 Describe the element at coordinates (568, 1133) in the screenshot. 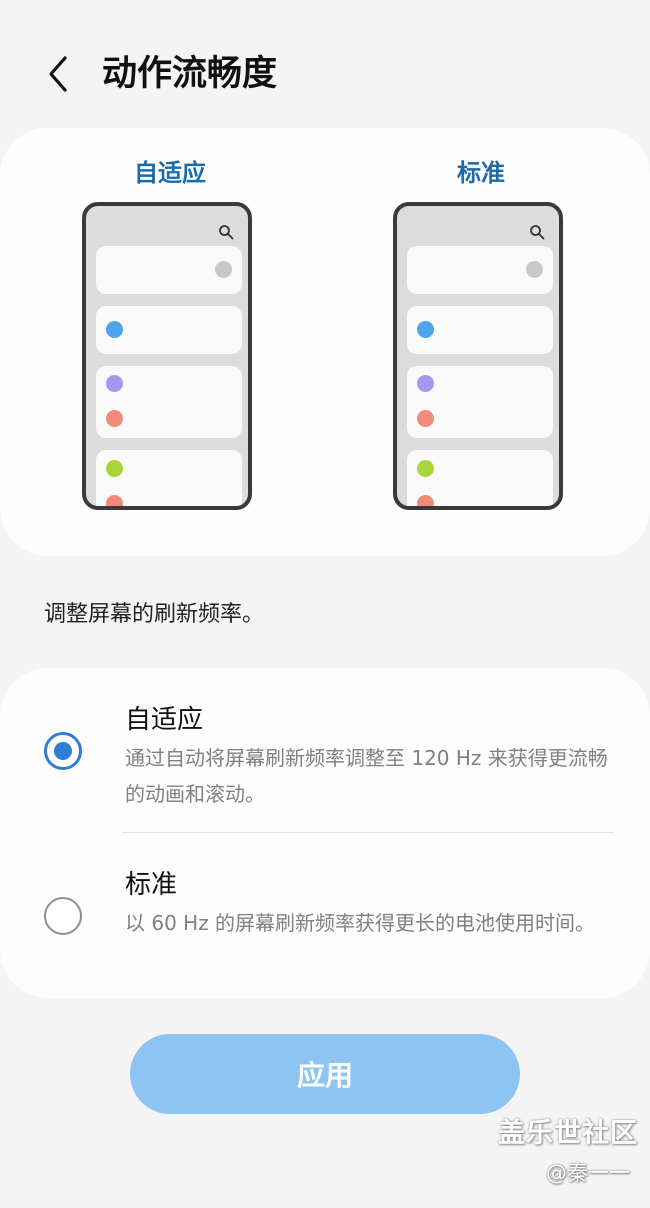

I see `watermark-brand: 盖乐世社区` at that location.